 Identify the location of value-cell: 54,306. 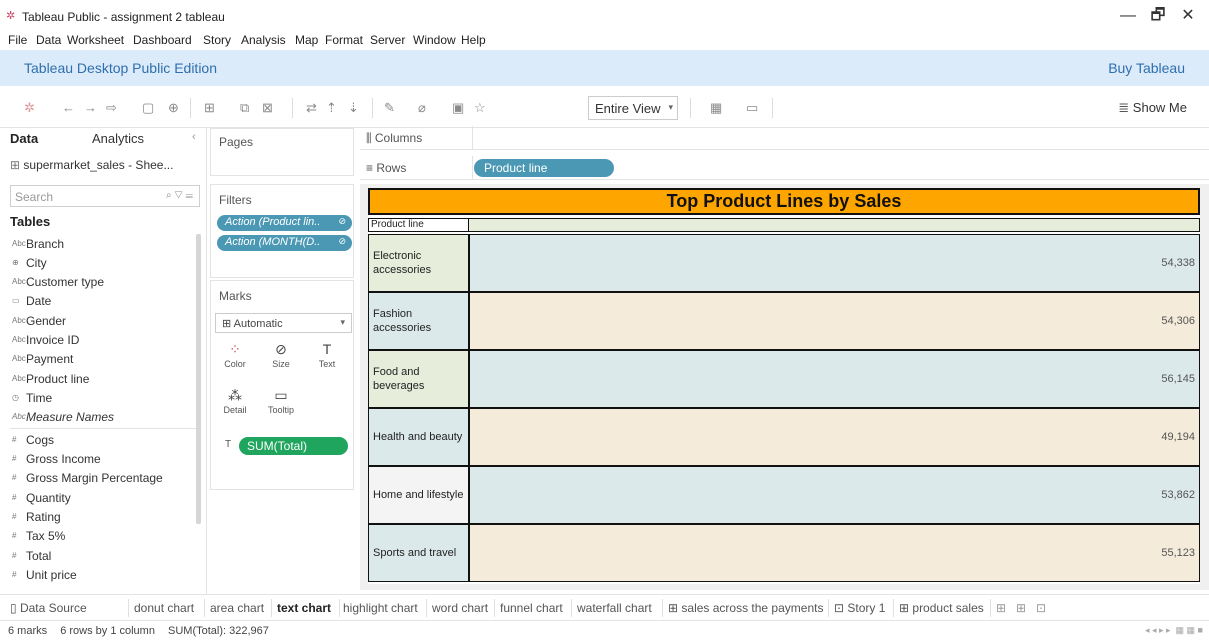
(834, 321).